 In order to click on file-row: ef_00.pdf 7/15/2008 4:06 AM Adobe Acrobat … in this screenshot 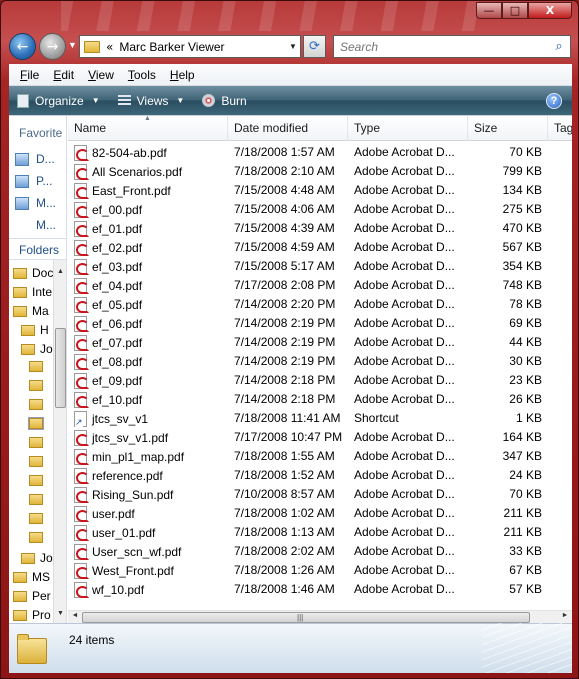, I will do `click(320, 209)`.